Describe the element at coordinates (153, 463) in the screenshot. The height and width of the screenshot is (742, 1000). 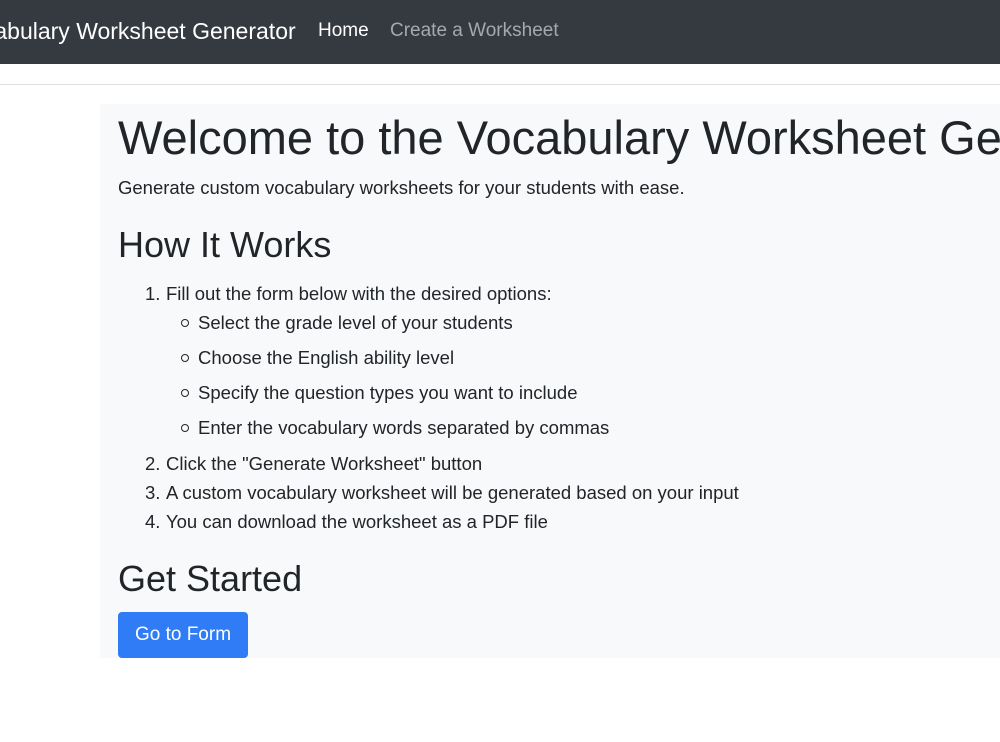
I see `step-number: 2.` at that location.